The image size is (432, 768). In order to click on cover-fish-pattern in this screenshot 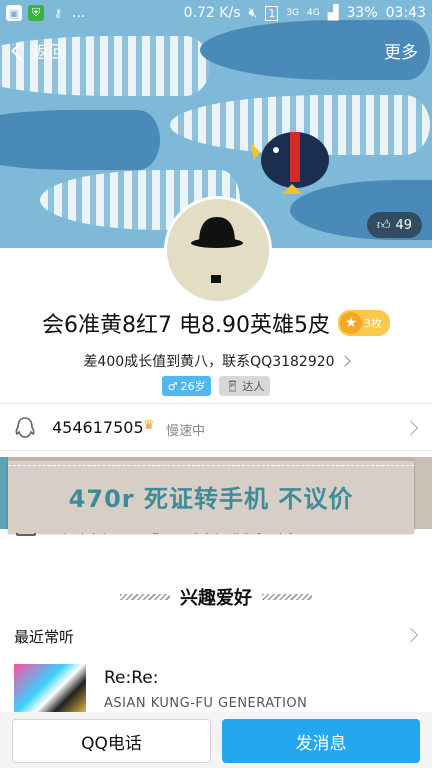, I will do `click(80, 140)`.